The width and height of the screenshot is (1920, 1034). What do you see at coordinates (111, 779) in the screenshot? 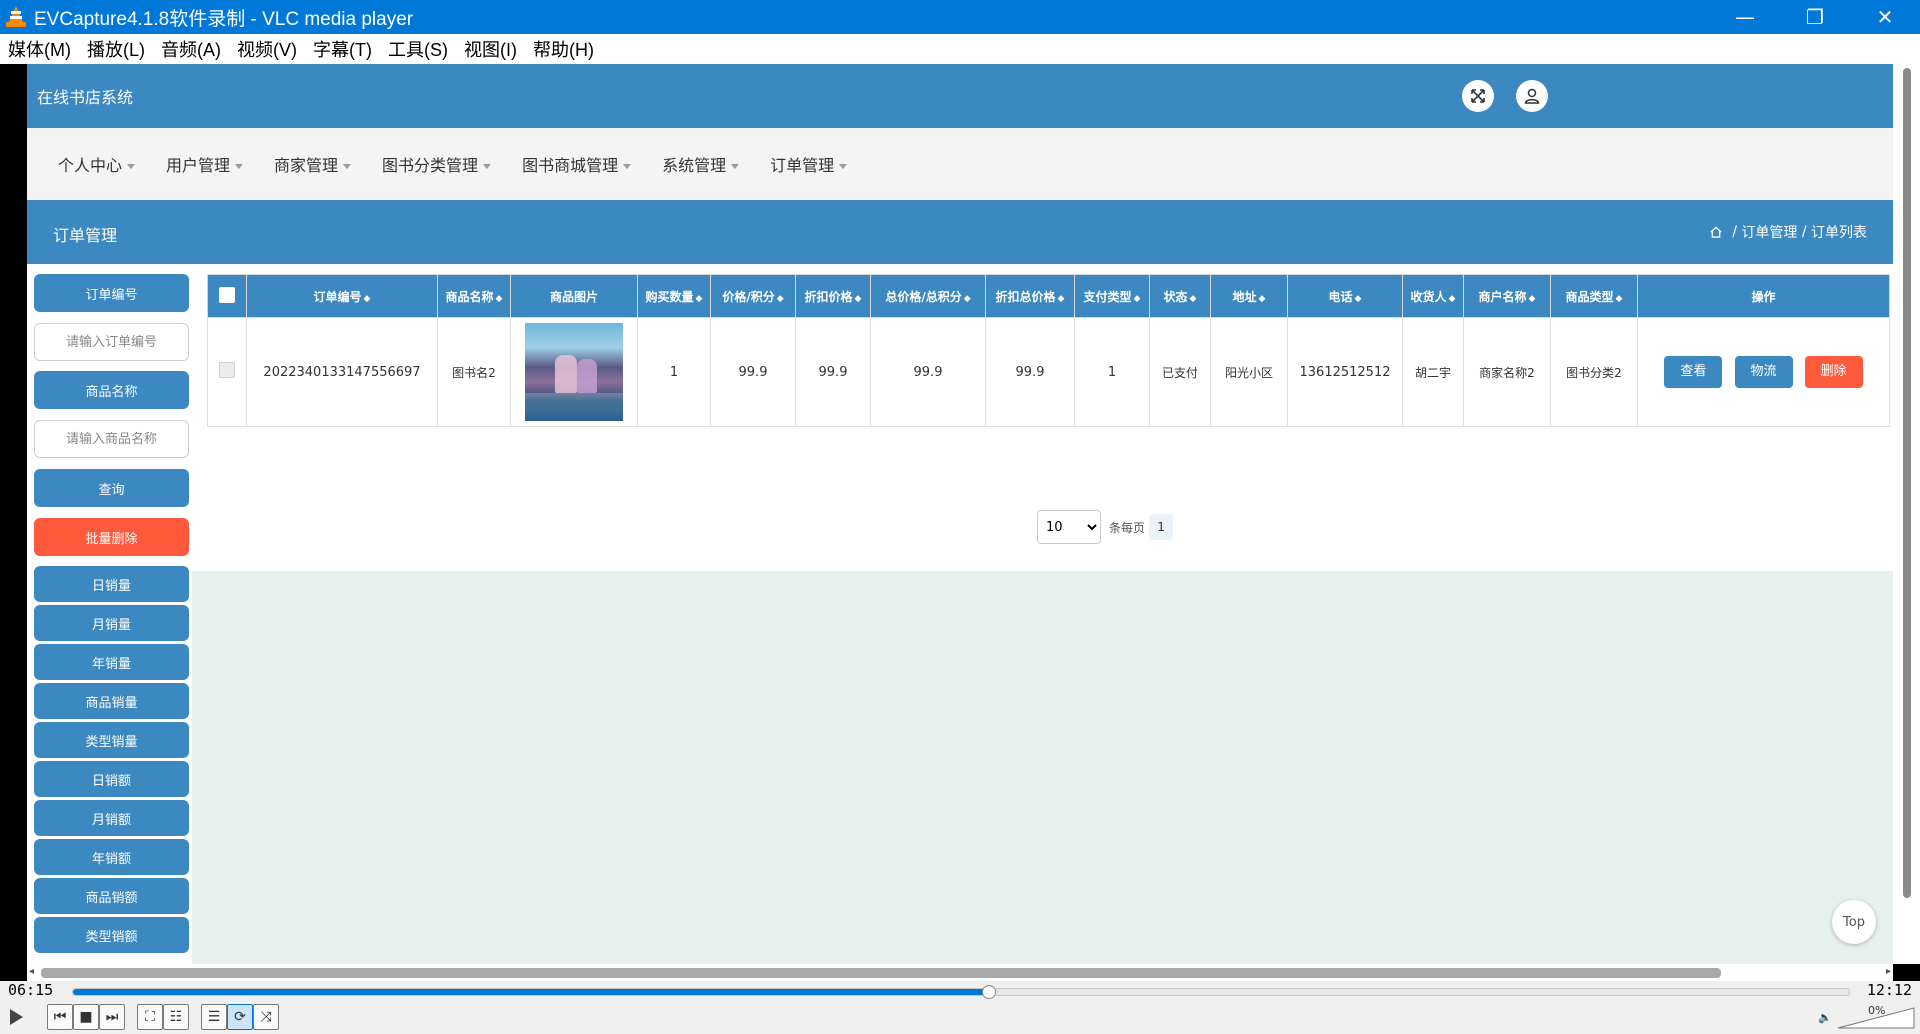
I see `daily-sales-amount-button: 日销额` at bounding box center [111, 779].